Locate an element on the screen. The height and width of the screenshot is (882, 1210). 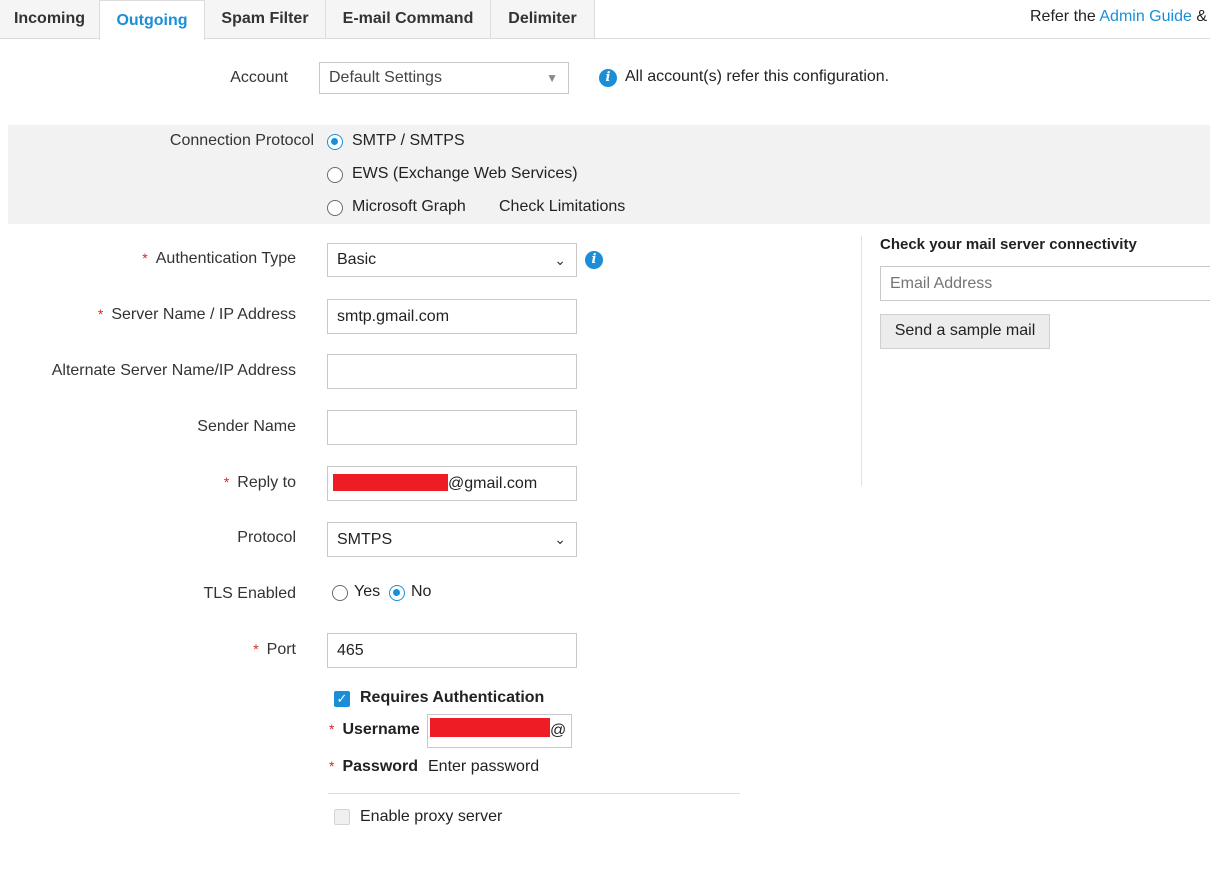
side-panel-divider is located at coordinates (861, 361).